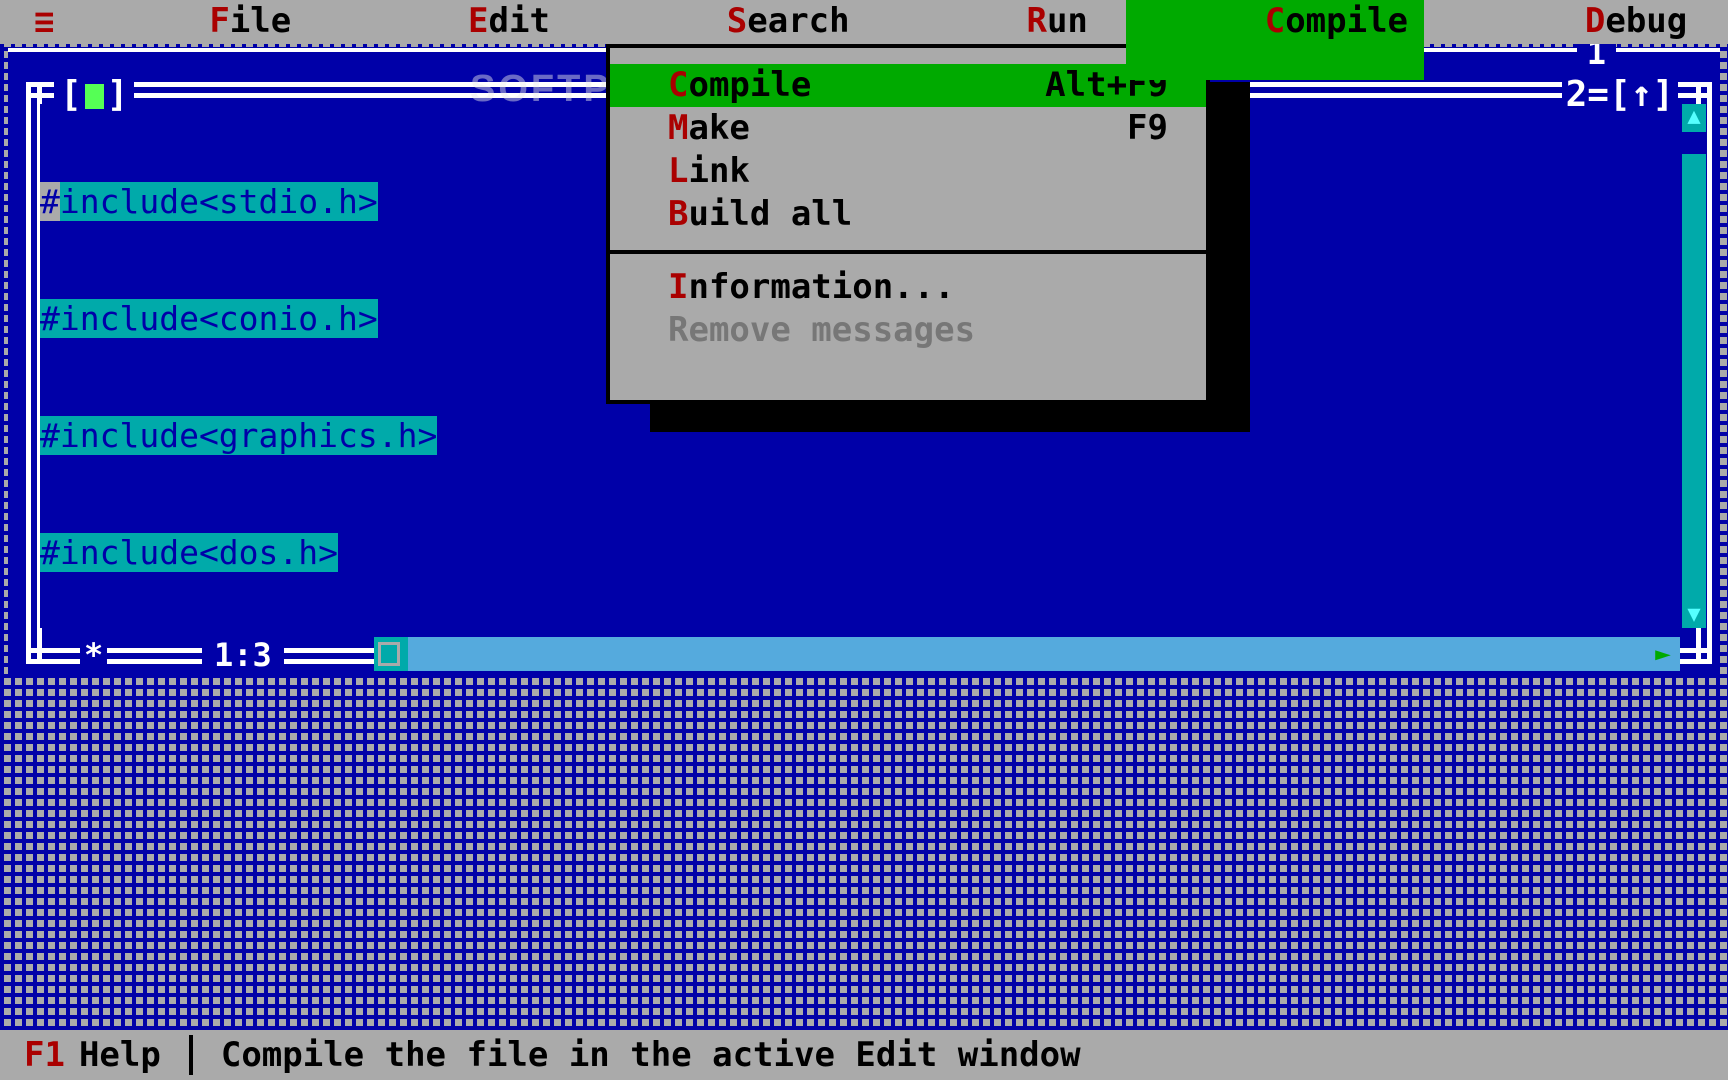 This screenshot has width=1728, height=1080. Describe the element at coordinates (832, 330) in the screenshot. I see `dropdown-label-remove-messages: emove messages` at that location.